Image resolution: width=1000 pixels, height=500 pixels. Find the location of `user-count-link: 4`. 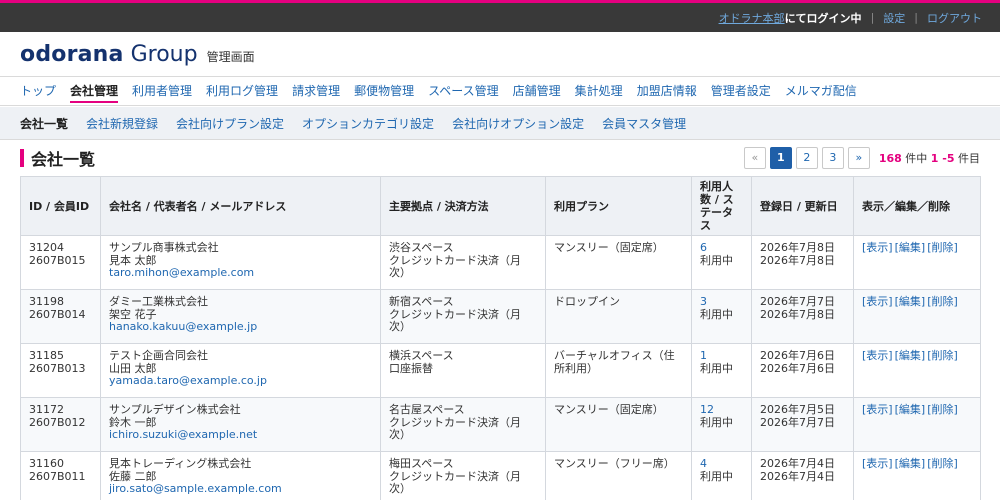

user-count-link: 4 is located at coordinates (721, 464).